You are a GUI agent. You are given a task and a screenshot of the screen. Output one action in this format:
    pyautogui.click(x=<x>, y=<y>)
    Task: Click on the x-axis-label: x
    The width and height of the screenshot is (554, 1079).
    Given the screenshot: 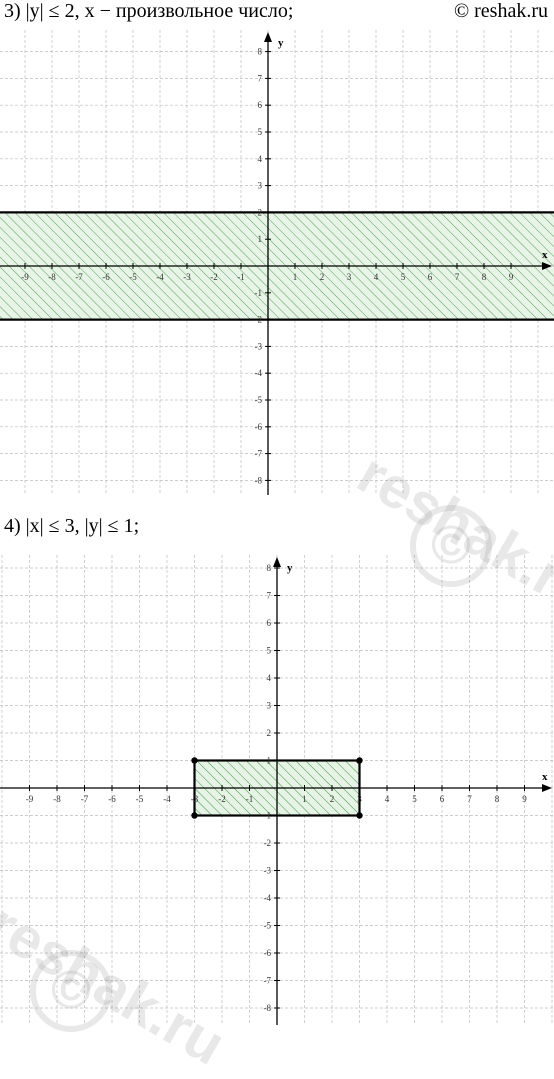 What is the action you would take?
    pyautogui.click(x=545, y=777)
    